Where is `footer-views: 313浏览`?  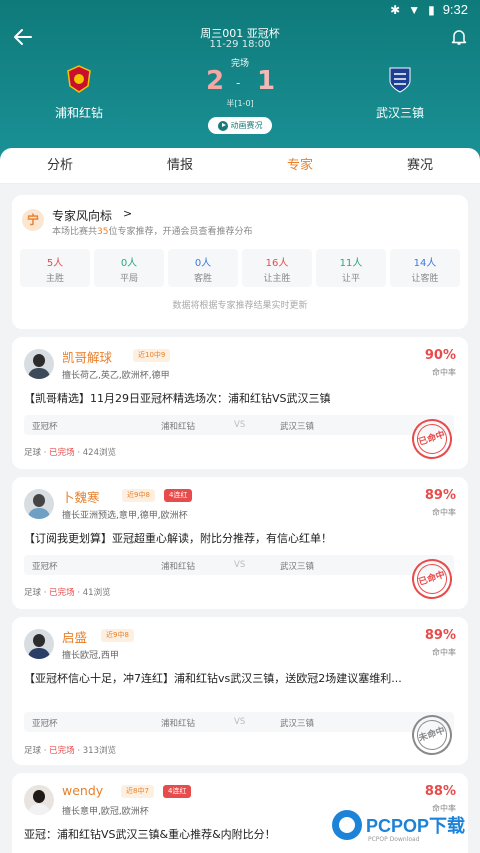 footer-views: 313浏览 is located at coordinates (99, 751).